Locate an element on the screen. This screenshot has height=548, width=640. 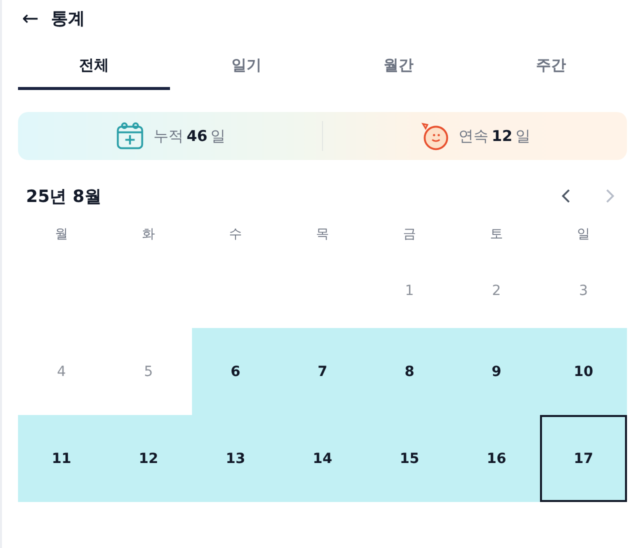
weekday-label: 일 is located at coordinates (583, 234).